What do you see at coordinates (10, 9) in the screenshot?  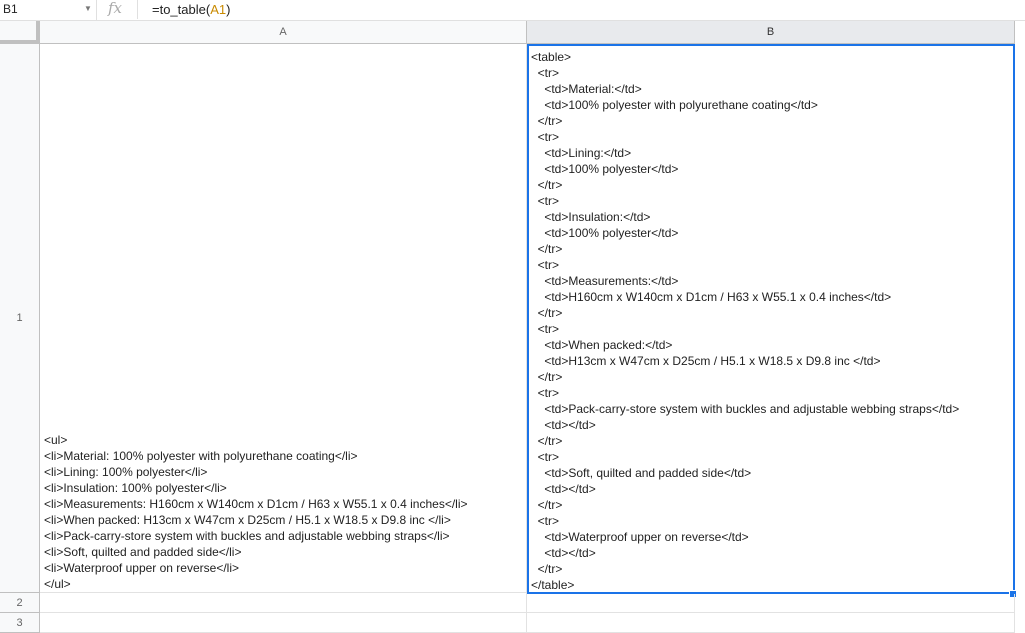 I see `name-box-value: B1` at bounding box center [10, 9].